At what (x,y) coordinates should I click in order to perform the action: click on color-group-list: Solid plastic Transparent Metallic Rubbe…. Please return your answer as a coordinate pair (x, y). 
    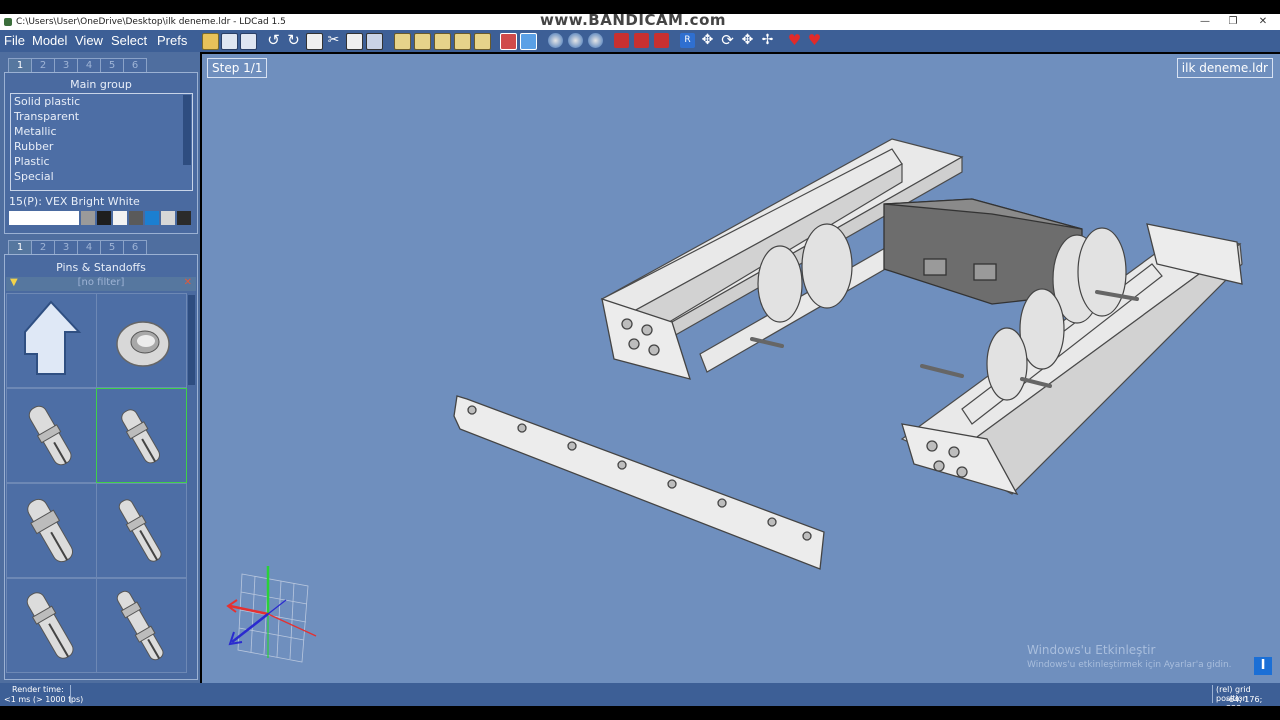
    Looking at the image, I should click on (101, 142).